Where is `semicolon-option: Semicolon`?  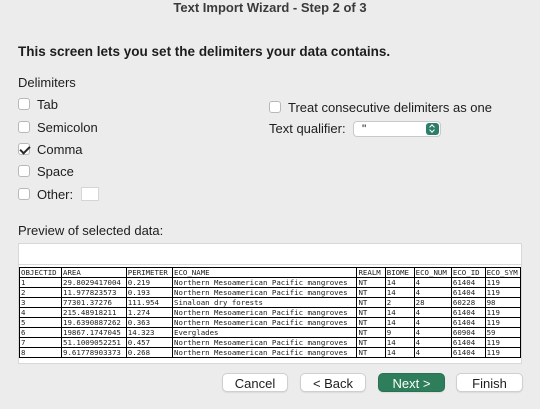 semicolon-option: Semicolon is located at coordinates (58, 127).